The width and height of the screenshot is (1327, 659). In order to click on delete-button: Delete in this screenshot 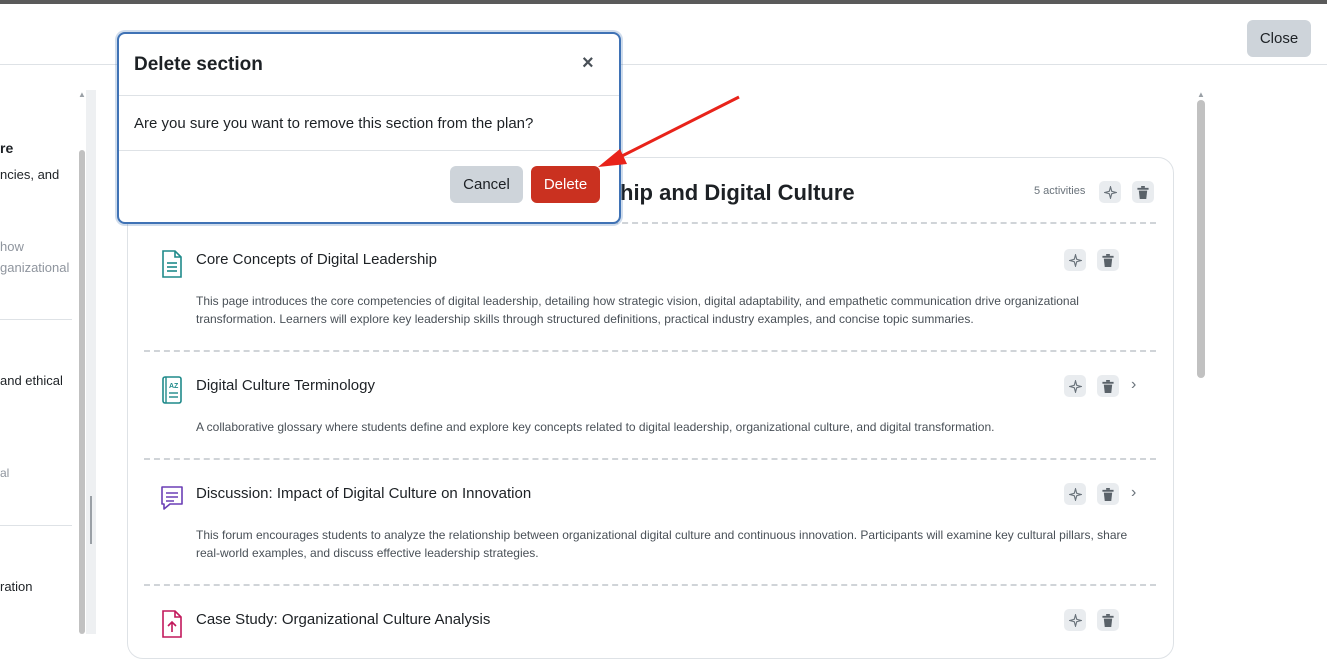, I will do `click(565, 184)`.